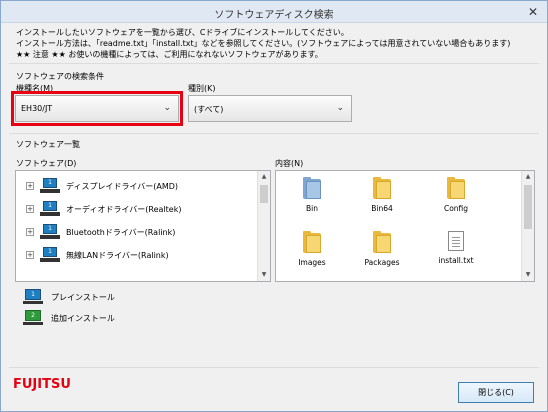  What do you see at coordinates (124, 209) in the screenshot?
I see `tree-item-label: オーディオドライバー(Realtek)` at bounding box center [124, 209].